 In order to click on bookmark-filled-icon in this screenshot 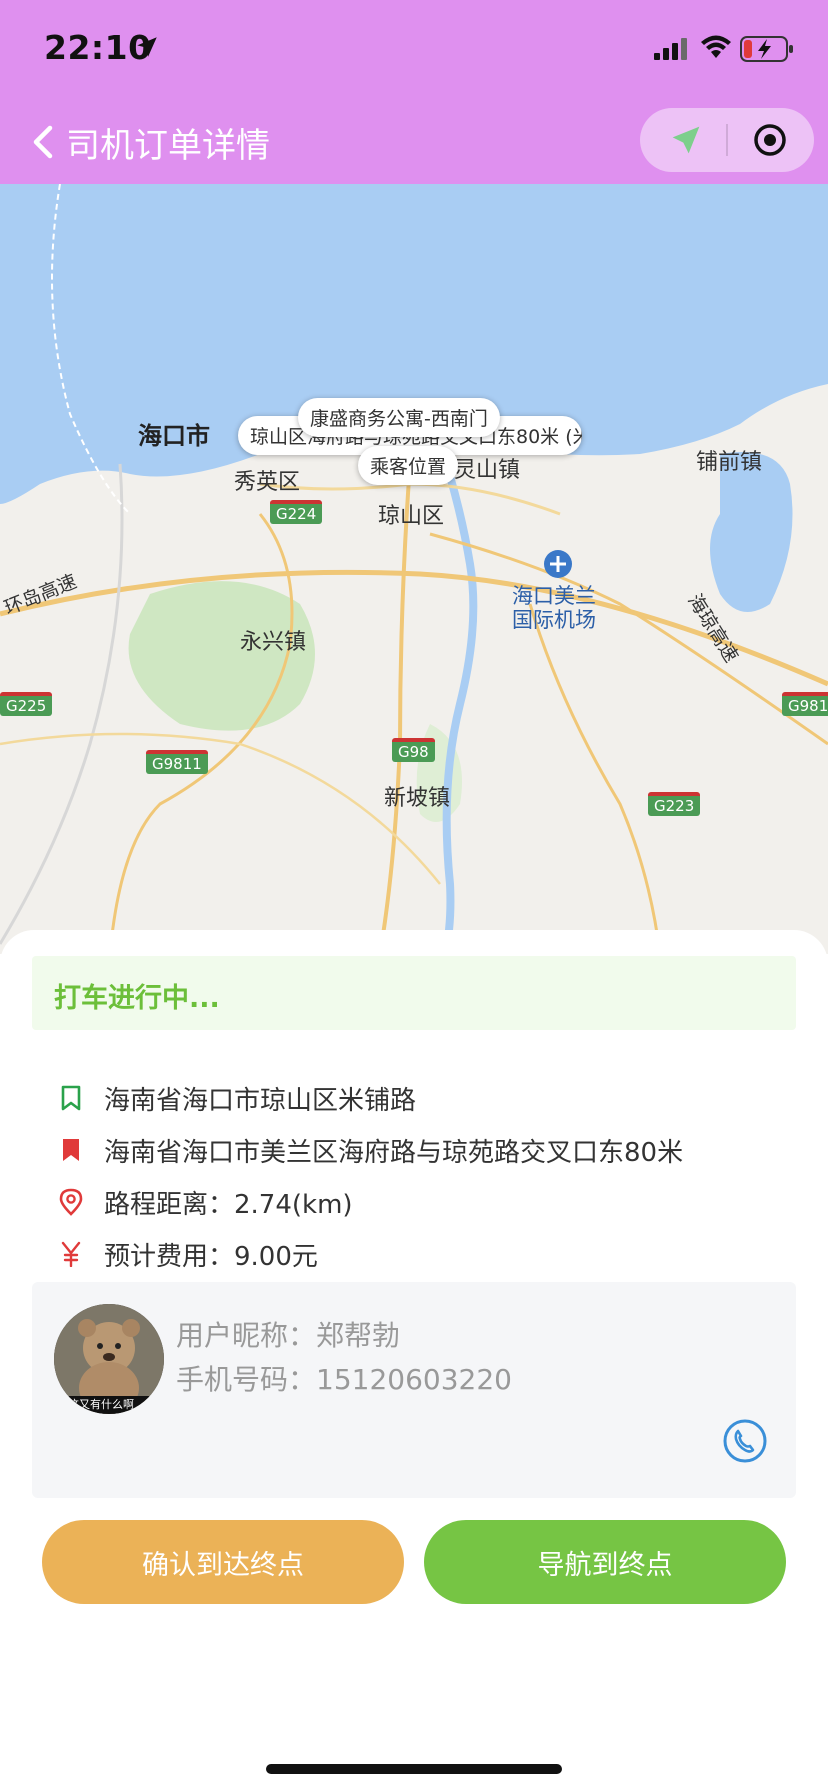, I will do `click(71, 1150)`.